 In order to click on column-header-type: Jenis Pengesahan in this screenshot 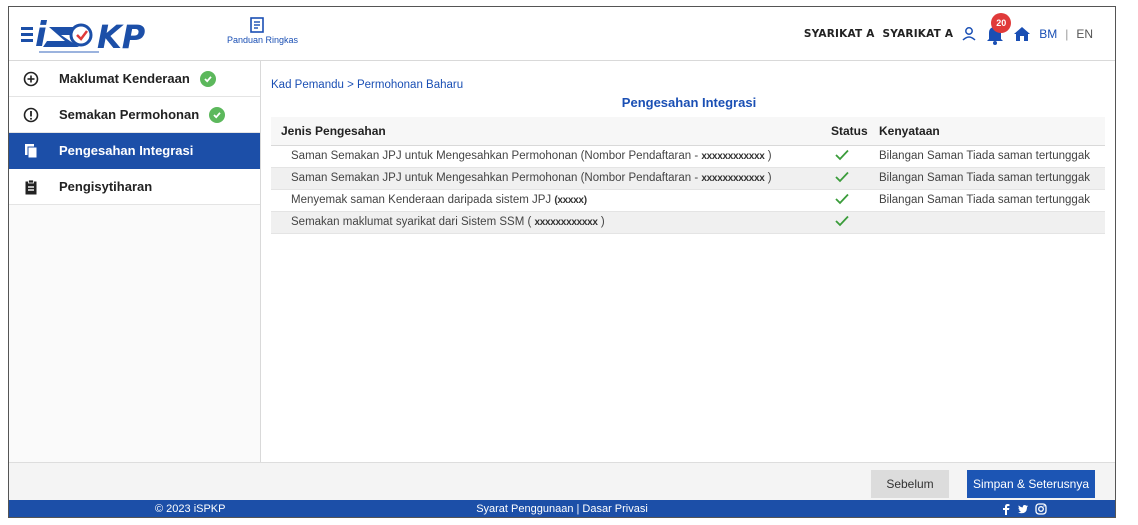, I will do `click(551, 131)`.